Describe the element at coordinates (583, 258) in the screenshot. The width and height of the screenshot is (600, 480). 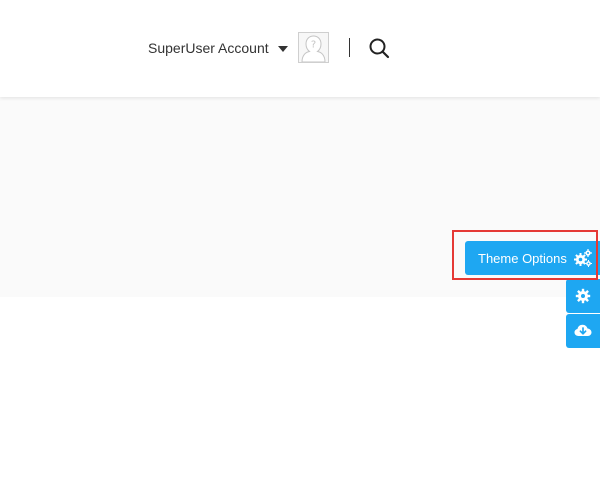
I see `cogs-icon` at that location.